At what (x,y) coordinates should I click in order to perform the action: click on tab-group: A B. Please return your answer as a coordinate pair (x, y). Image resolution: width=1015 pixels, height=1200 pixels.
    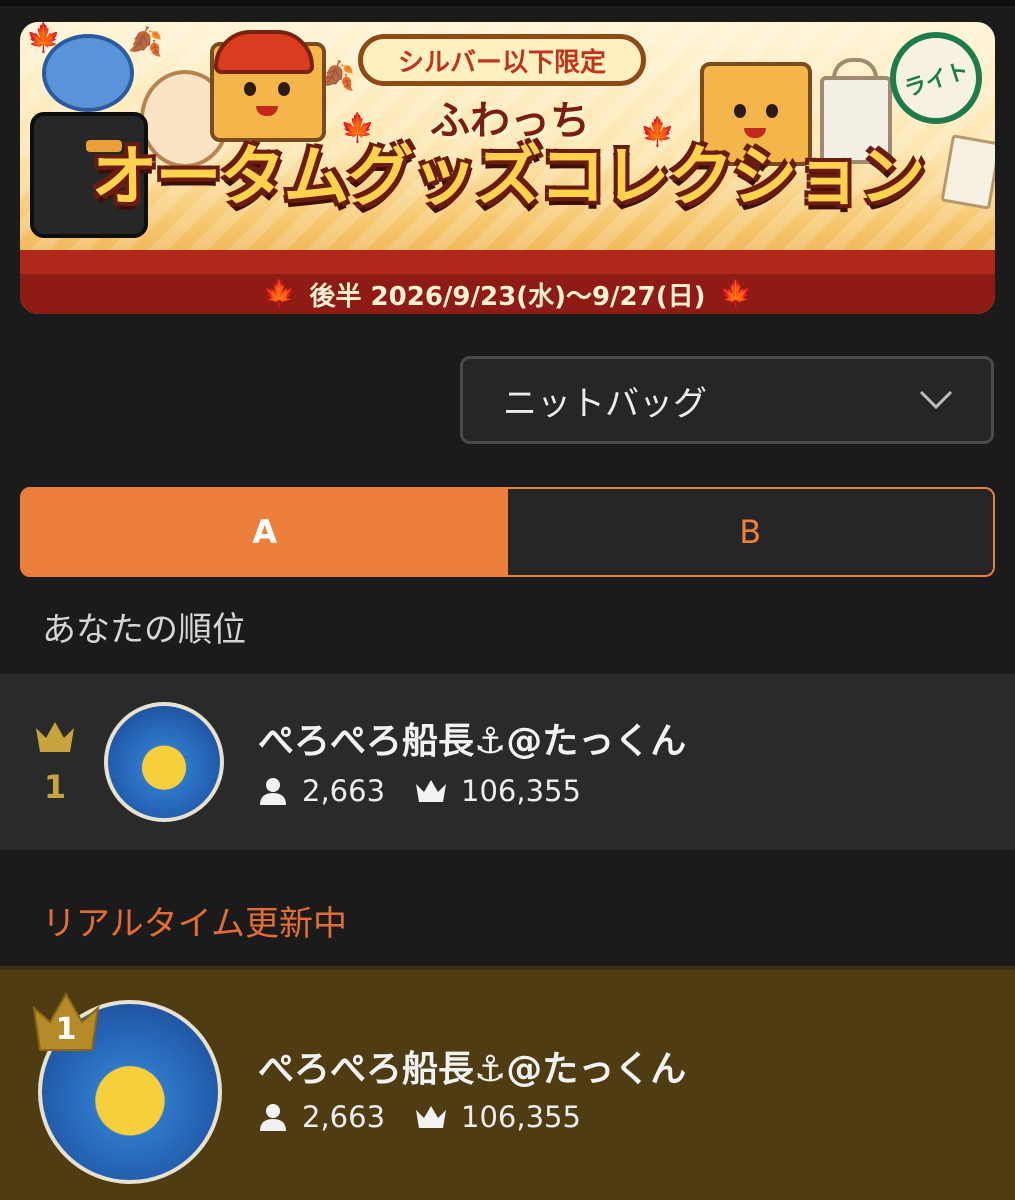
    Looking at the image, I should click on (507, 532).